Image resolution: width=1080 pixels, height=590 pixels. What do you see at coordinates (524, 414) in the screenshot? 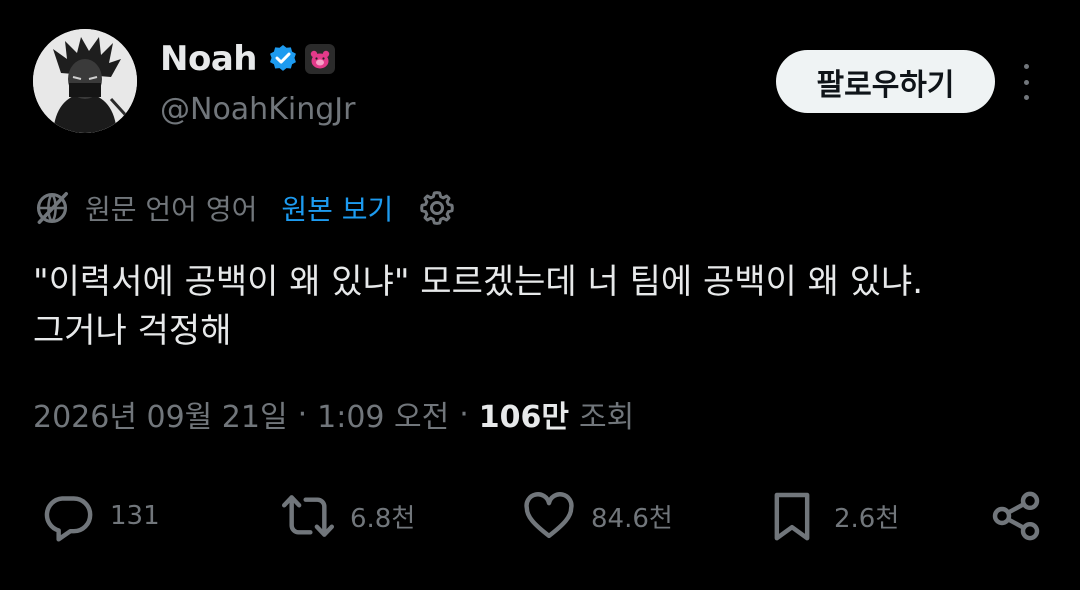
I see `views-count: 106만` at bounding box center [524, 414].